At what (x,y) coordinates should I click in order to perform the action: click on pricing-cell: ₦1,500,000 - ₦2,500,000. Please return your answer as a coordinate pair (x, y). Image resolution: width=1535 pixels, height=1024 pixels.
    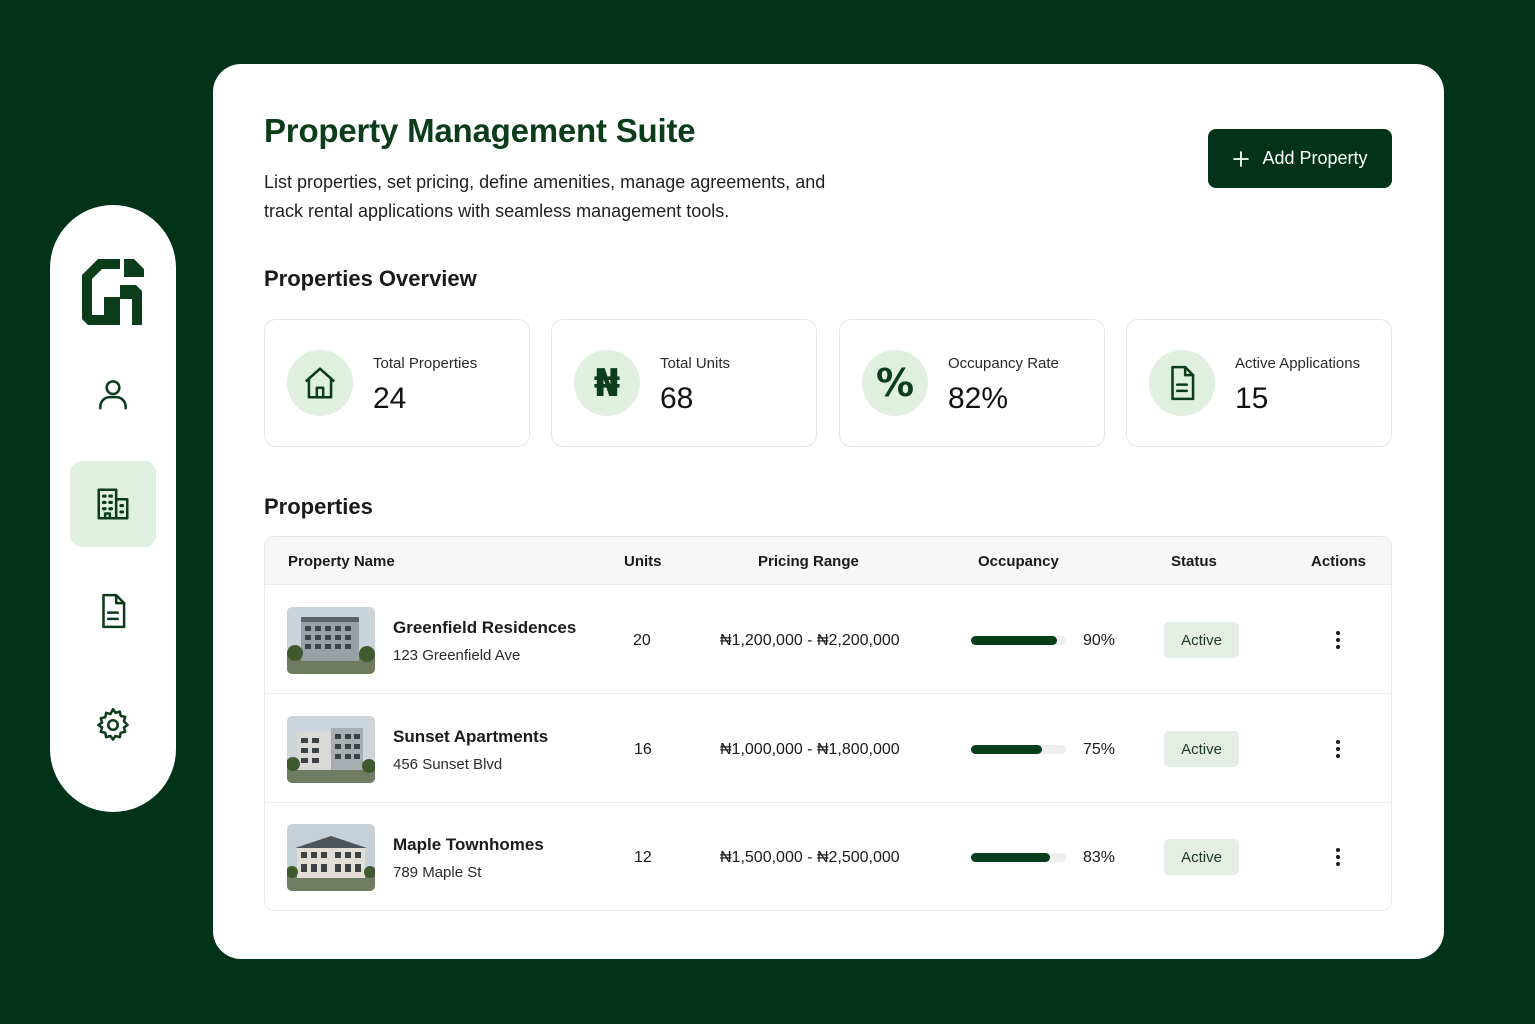
    Looking at the image, I should click on (810, 857).